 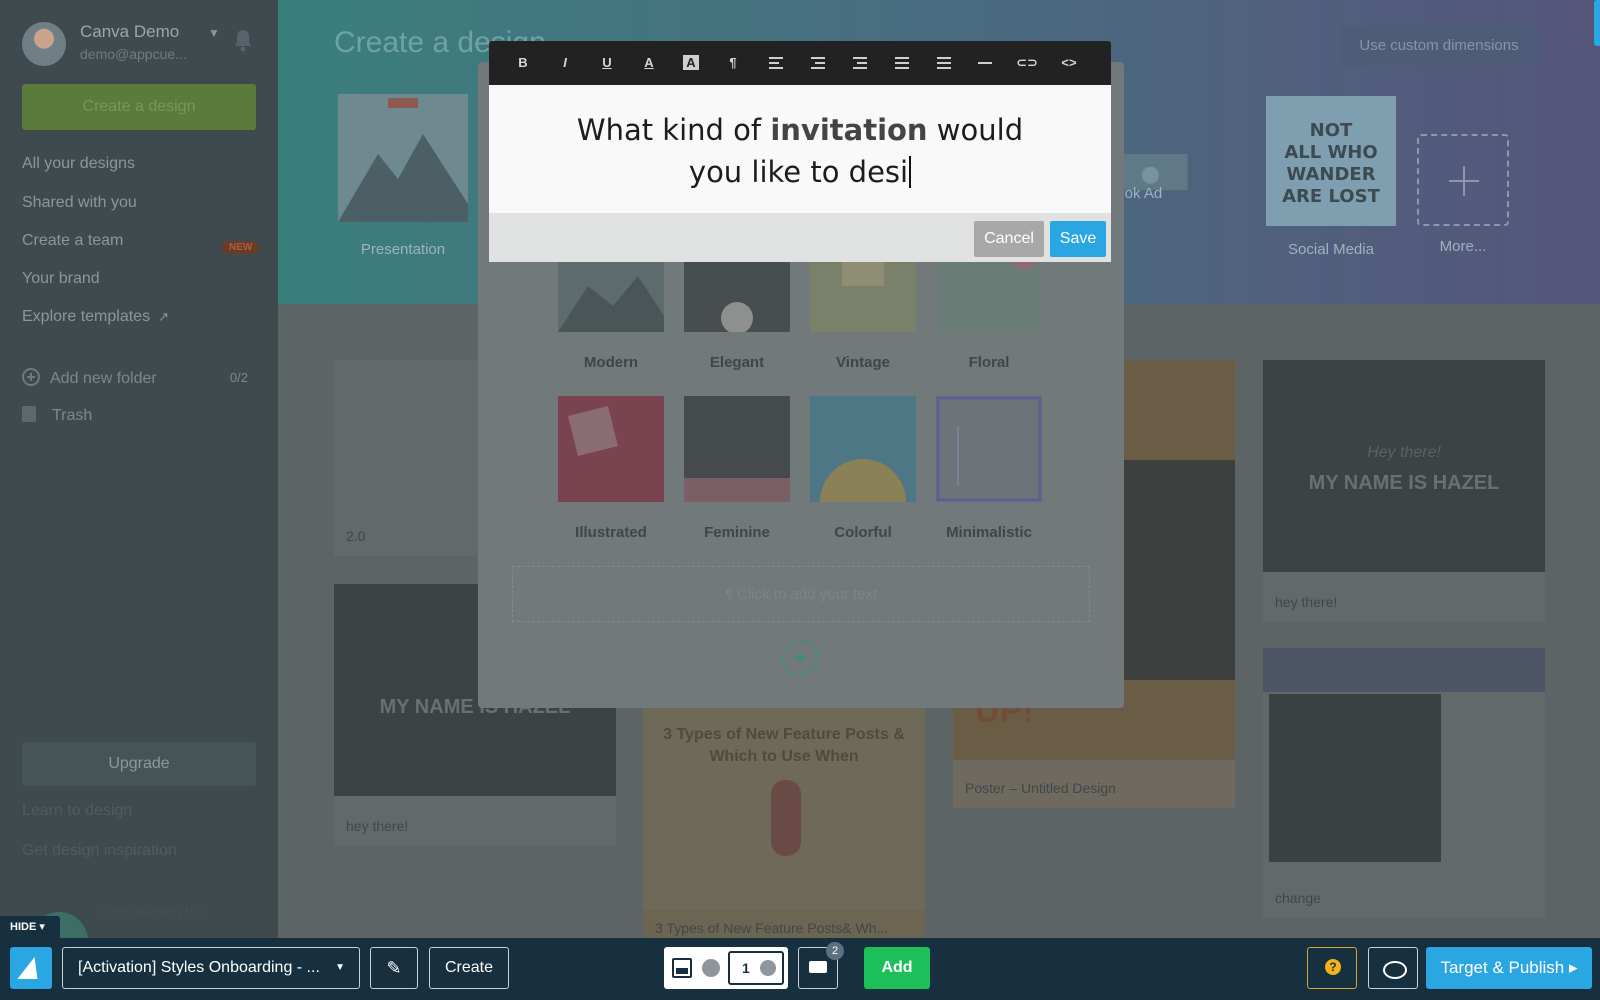 I want to click on card-header-strip, so click(x=1404, y=670).